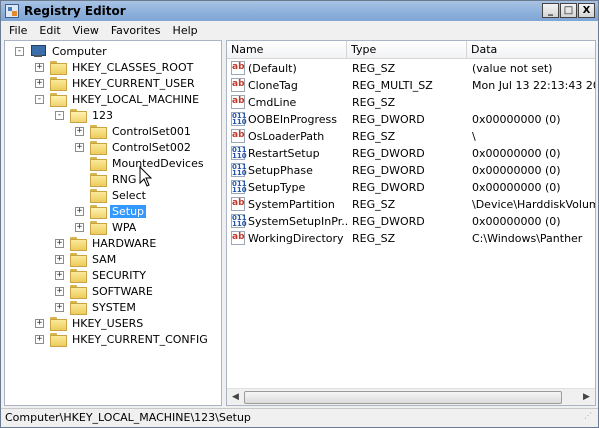  What do you see at coordinates (75, 11) in the screenshot?
I see `window-title: Registry Editor` at bounding box center [75, 11].